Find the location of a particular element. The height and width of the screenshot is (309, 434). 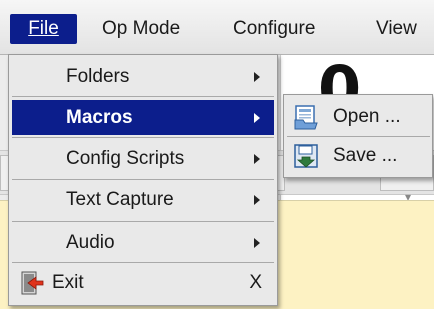

menu-op-mode: Op Mode is located at coordinates (141, 29).